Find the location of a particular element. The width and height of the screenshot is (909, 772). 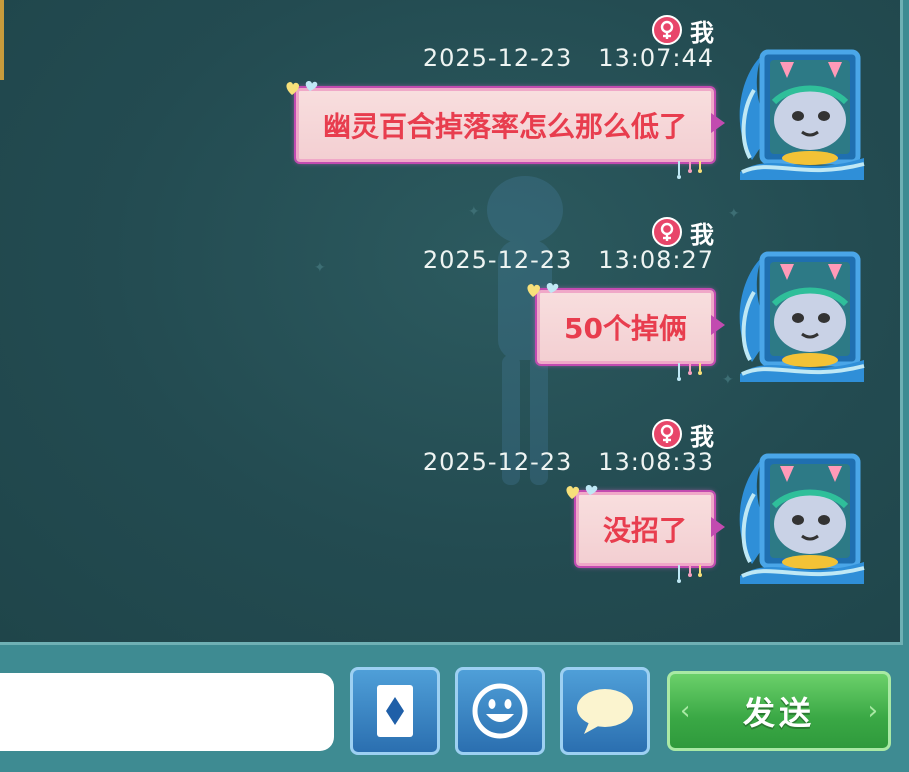

smiley-icon is located at coordinates (500, 711).